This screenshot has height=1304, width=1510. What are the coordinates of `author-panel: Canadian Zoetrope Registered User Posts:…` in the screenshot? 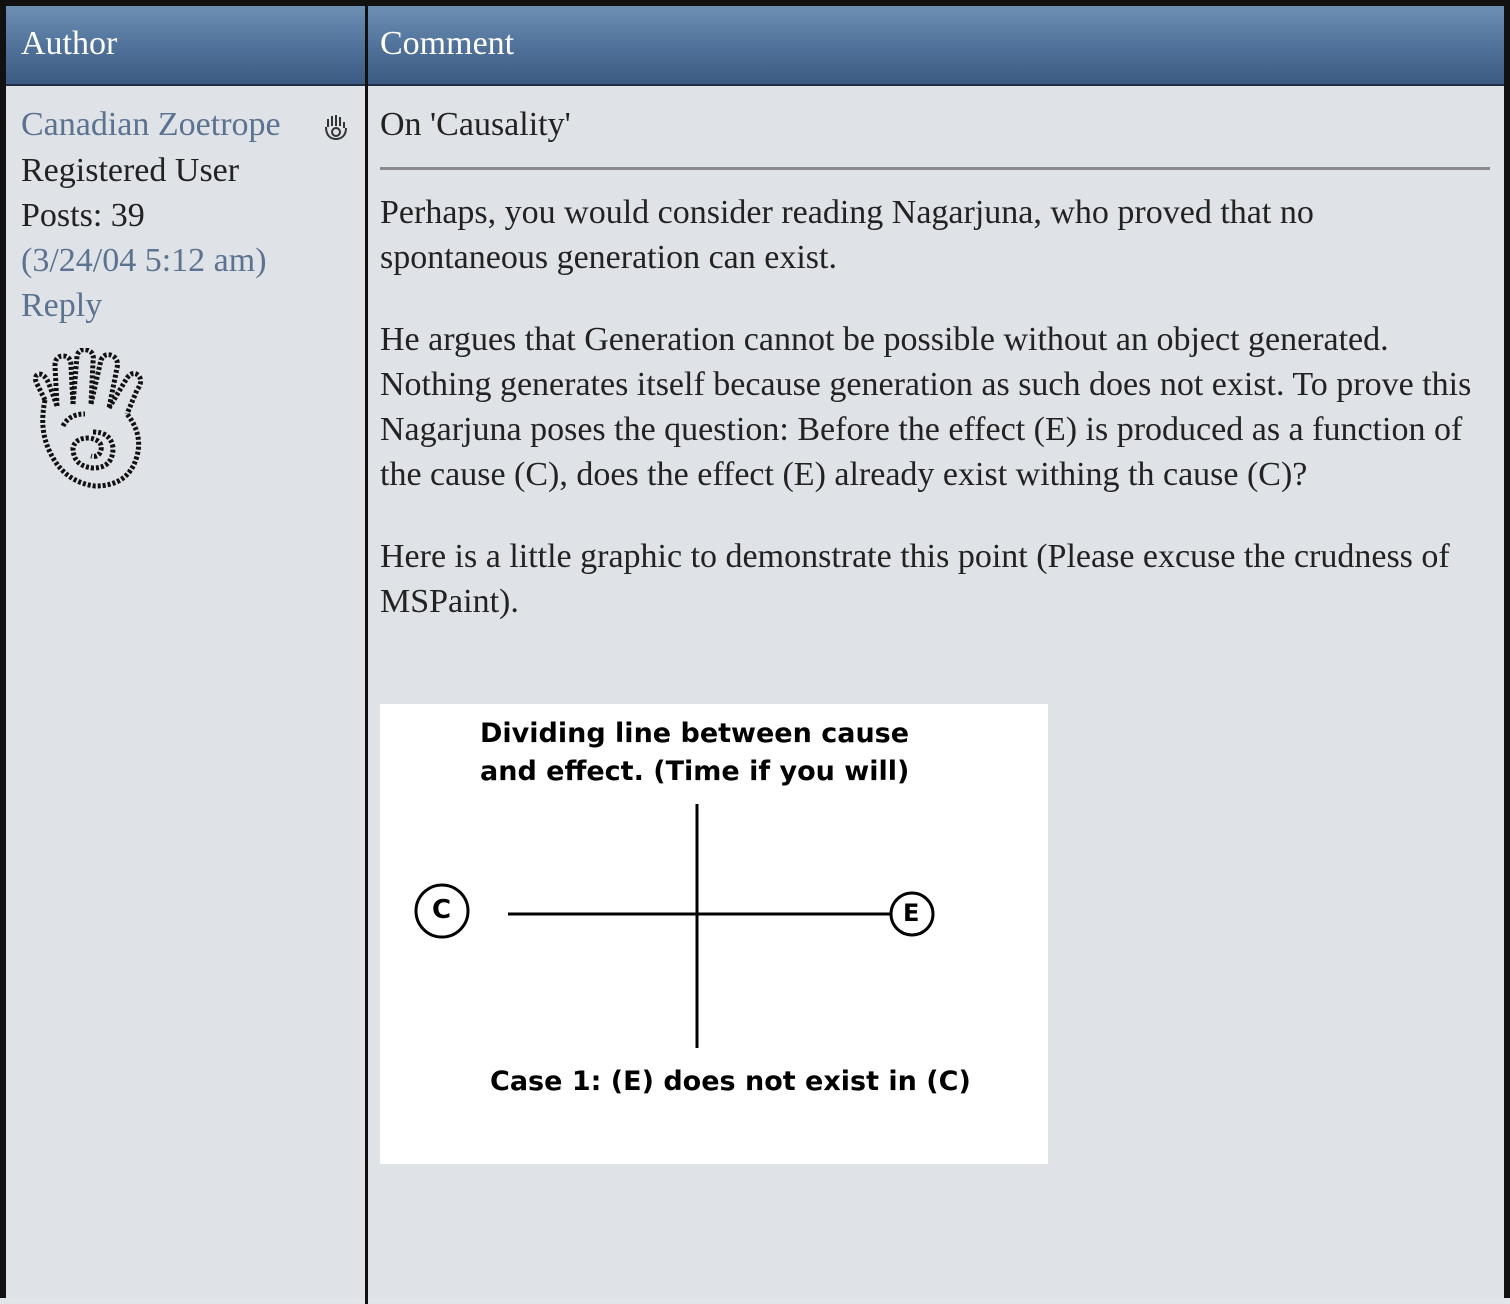 It's located at (188, 306).